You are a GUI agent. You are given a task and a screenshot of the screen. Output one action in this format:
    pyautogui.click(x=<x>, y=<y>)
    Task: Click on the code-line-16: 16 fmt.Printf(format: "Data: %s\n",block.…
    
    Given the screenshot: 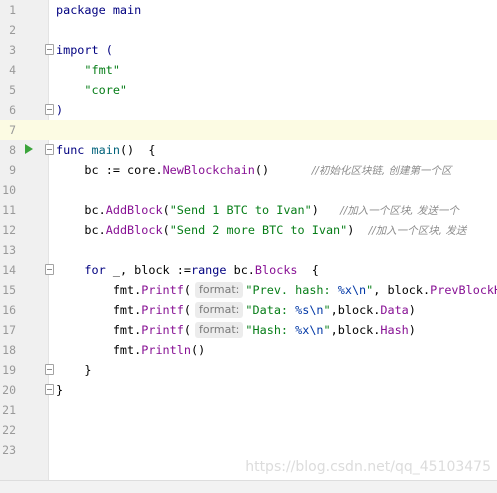 What is the action you would take?
    pyautogui.click(x=248, y=310)
    